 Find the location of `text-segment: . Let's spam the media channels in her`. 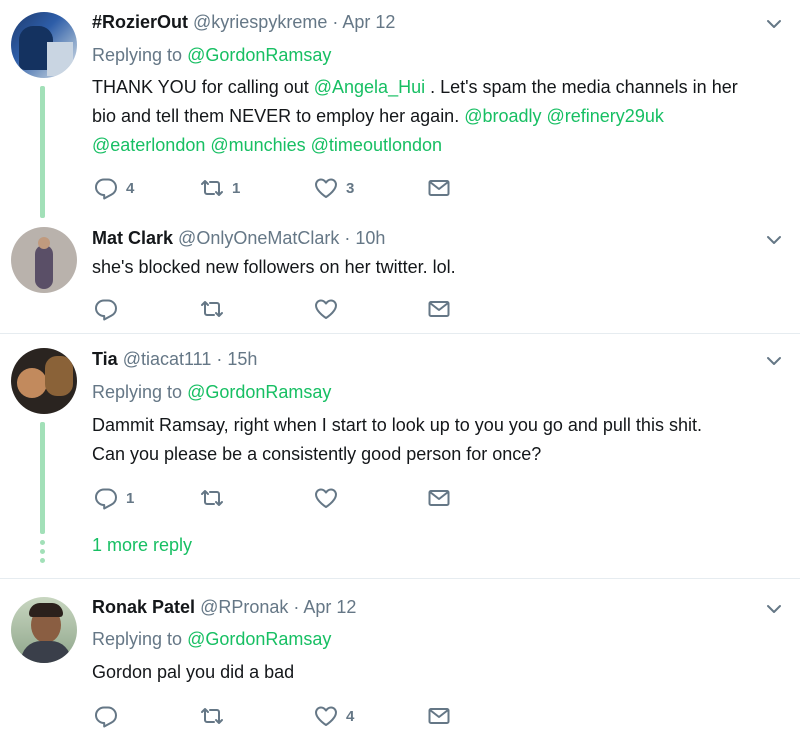

text-segment: . Let's spam the media channels in her is located at coordinates (581, 87).